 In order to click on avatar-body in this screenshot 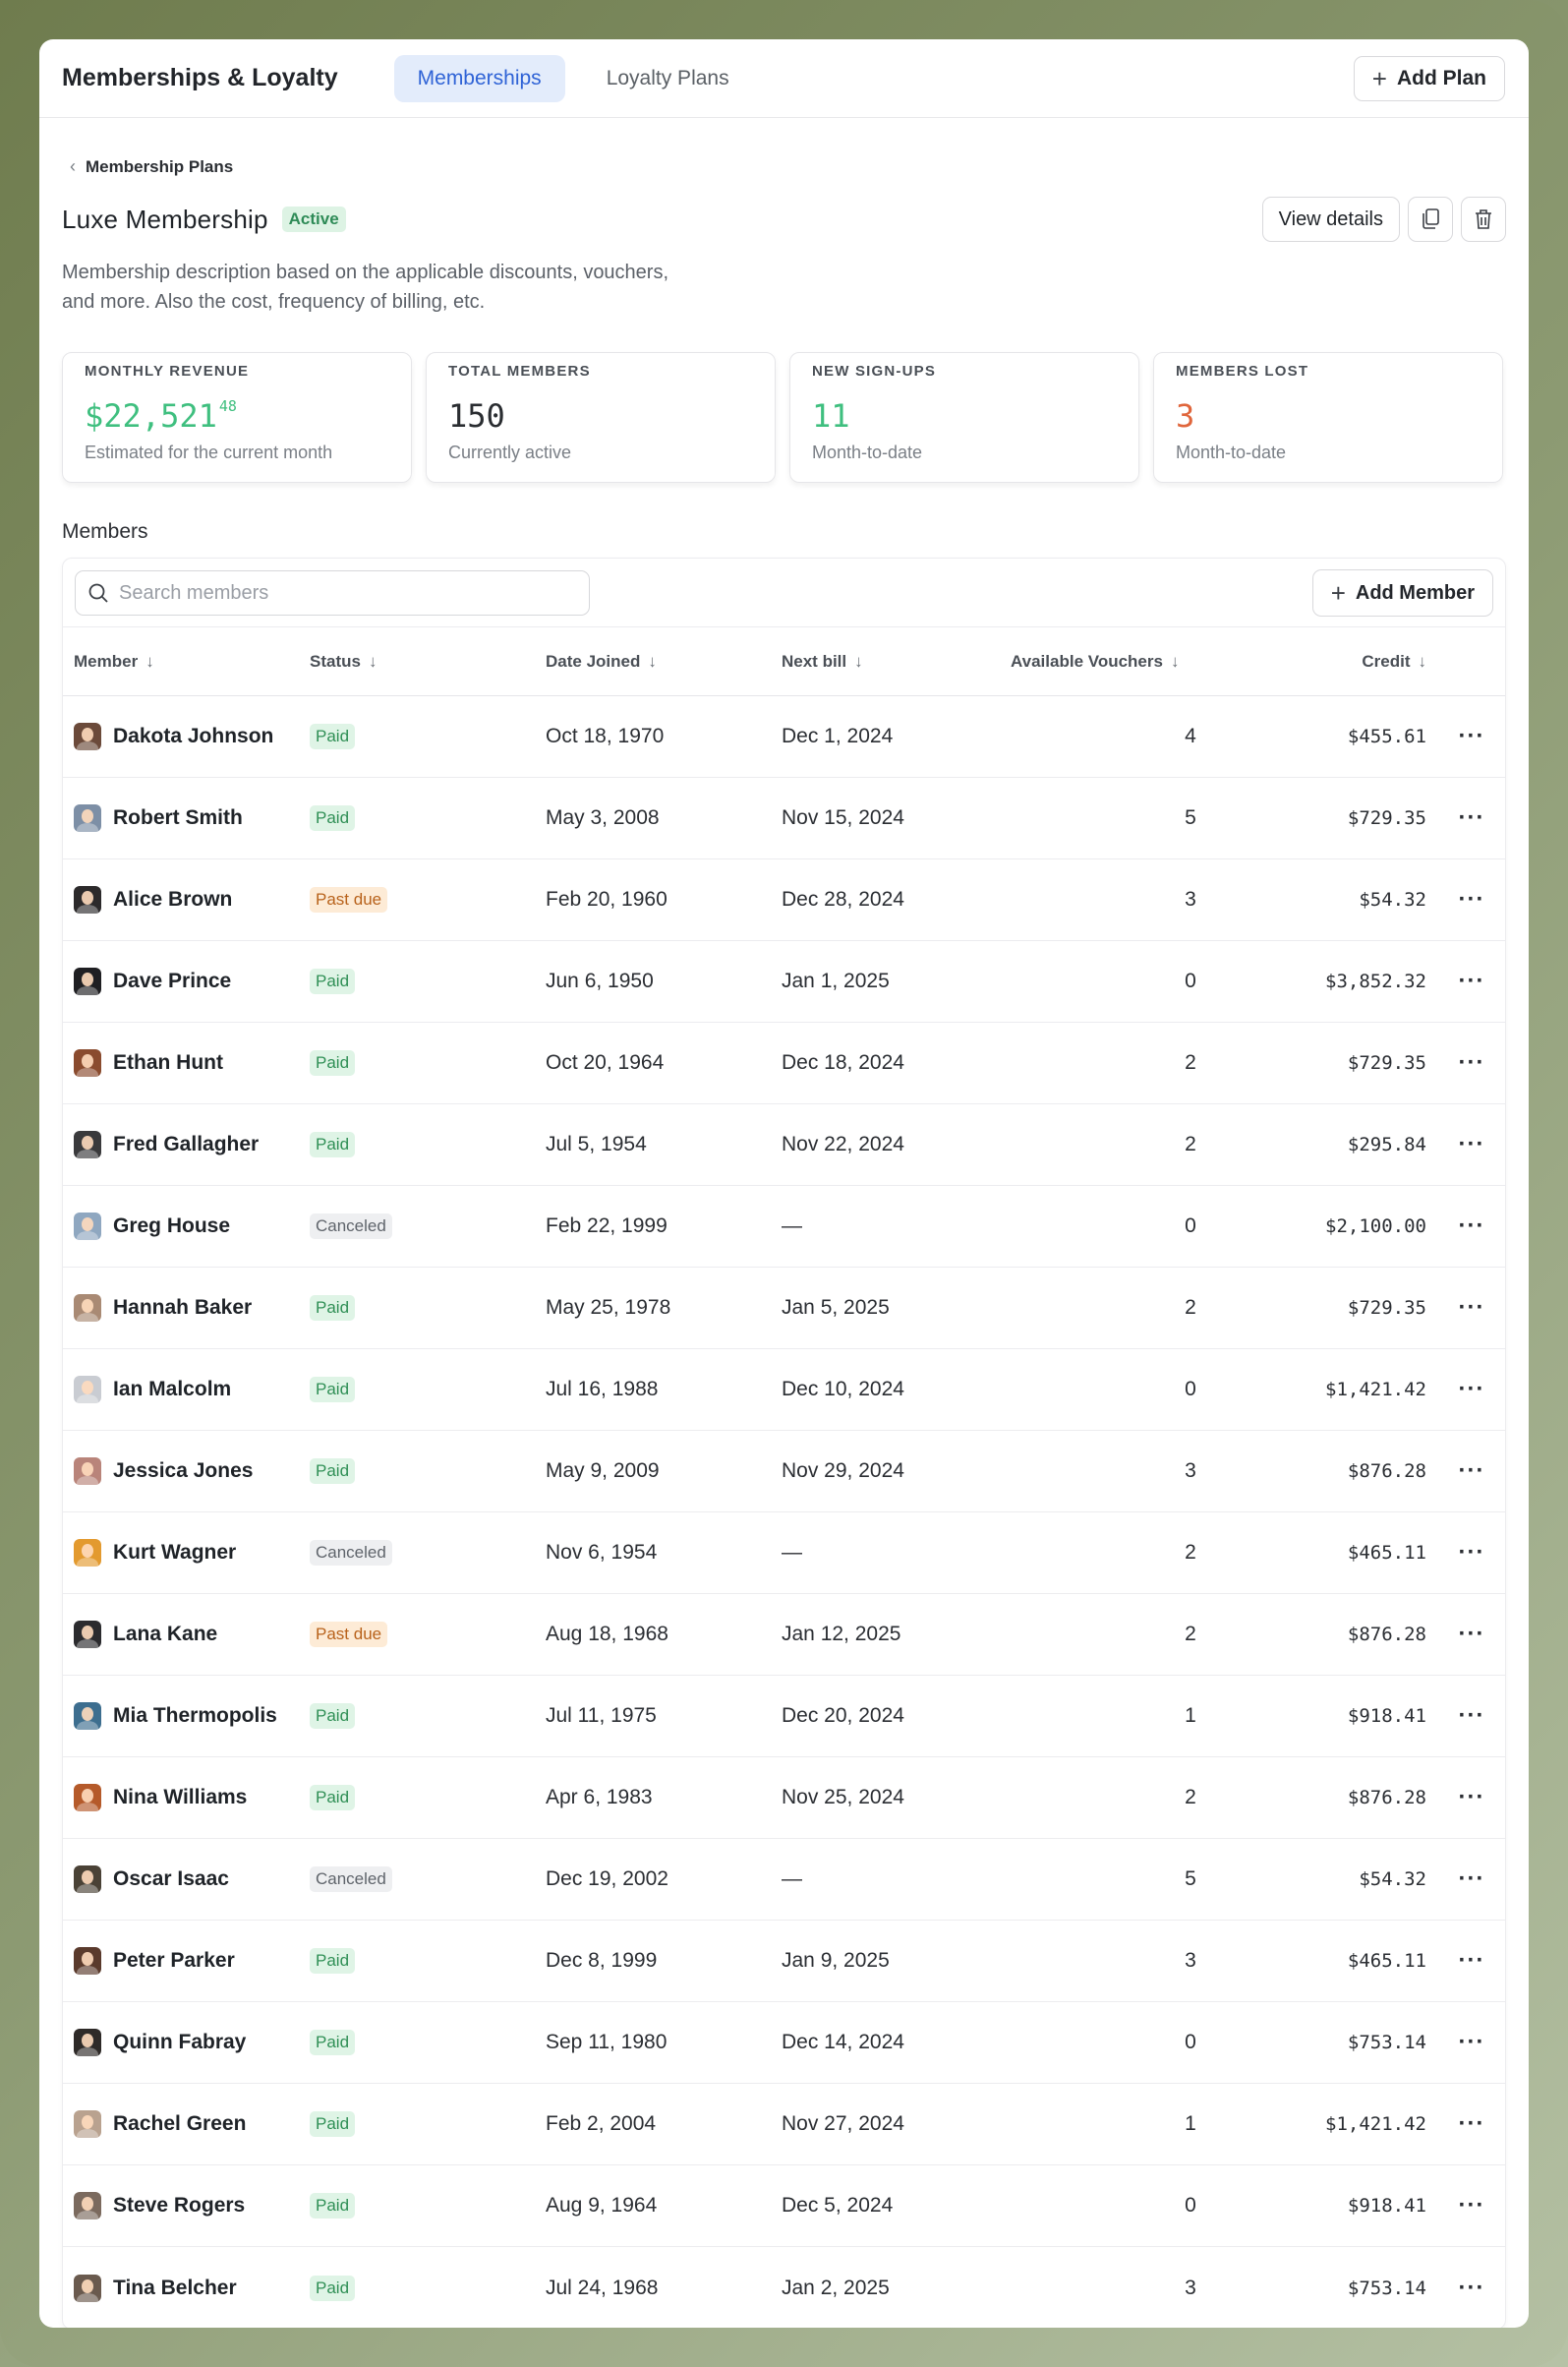, I will do `click(87, 909)`.